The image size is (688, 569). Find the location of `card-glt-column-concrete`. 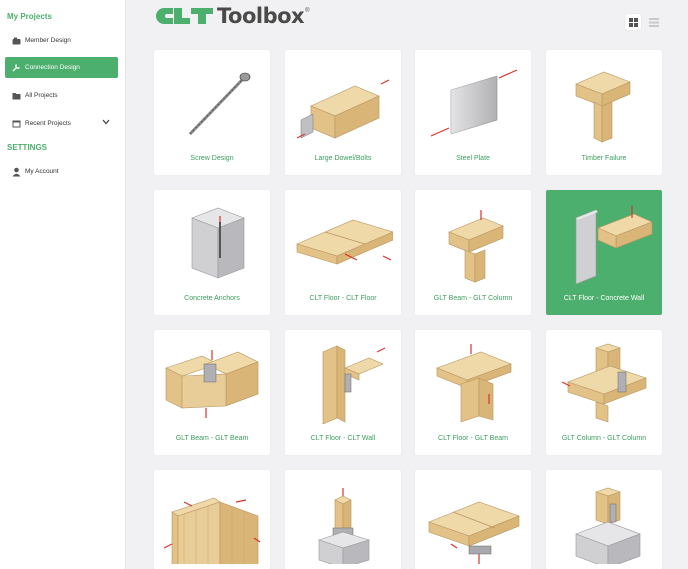

card-glt-column-concrete is located at coordinates (343, 519).